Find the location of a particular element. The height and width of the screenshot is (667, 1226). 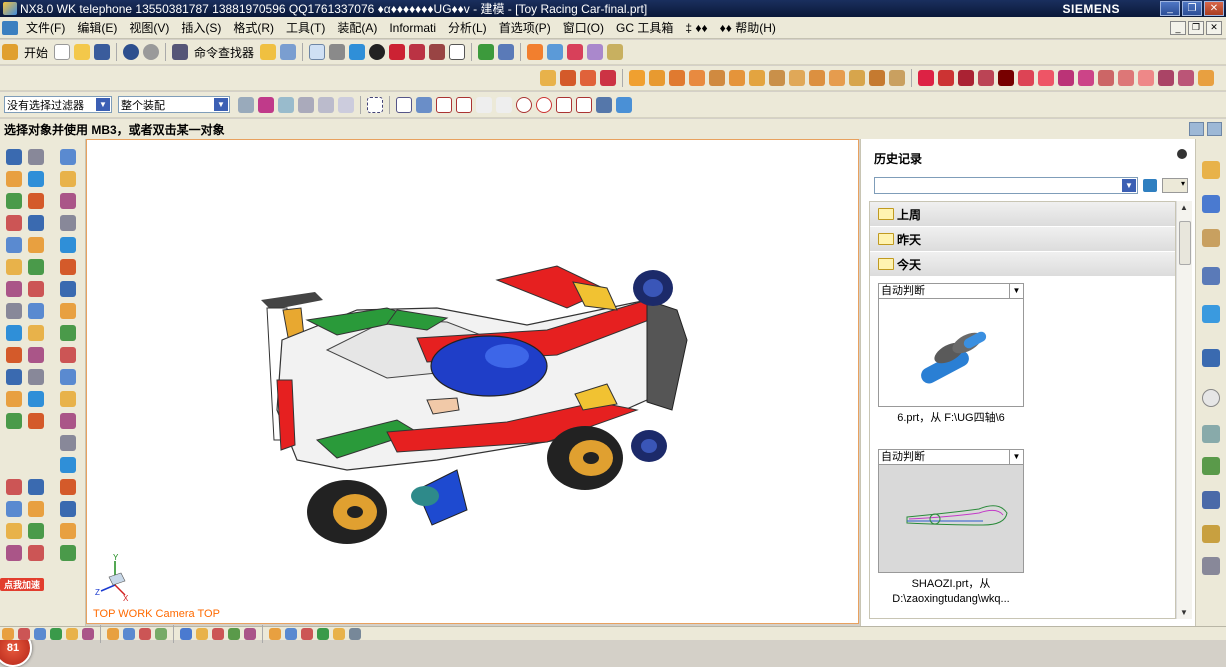

command-finder-button: 命令查找器 is located at coordinates (224, 52).